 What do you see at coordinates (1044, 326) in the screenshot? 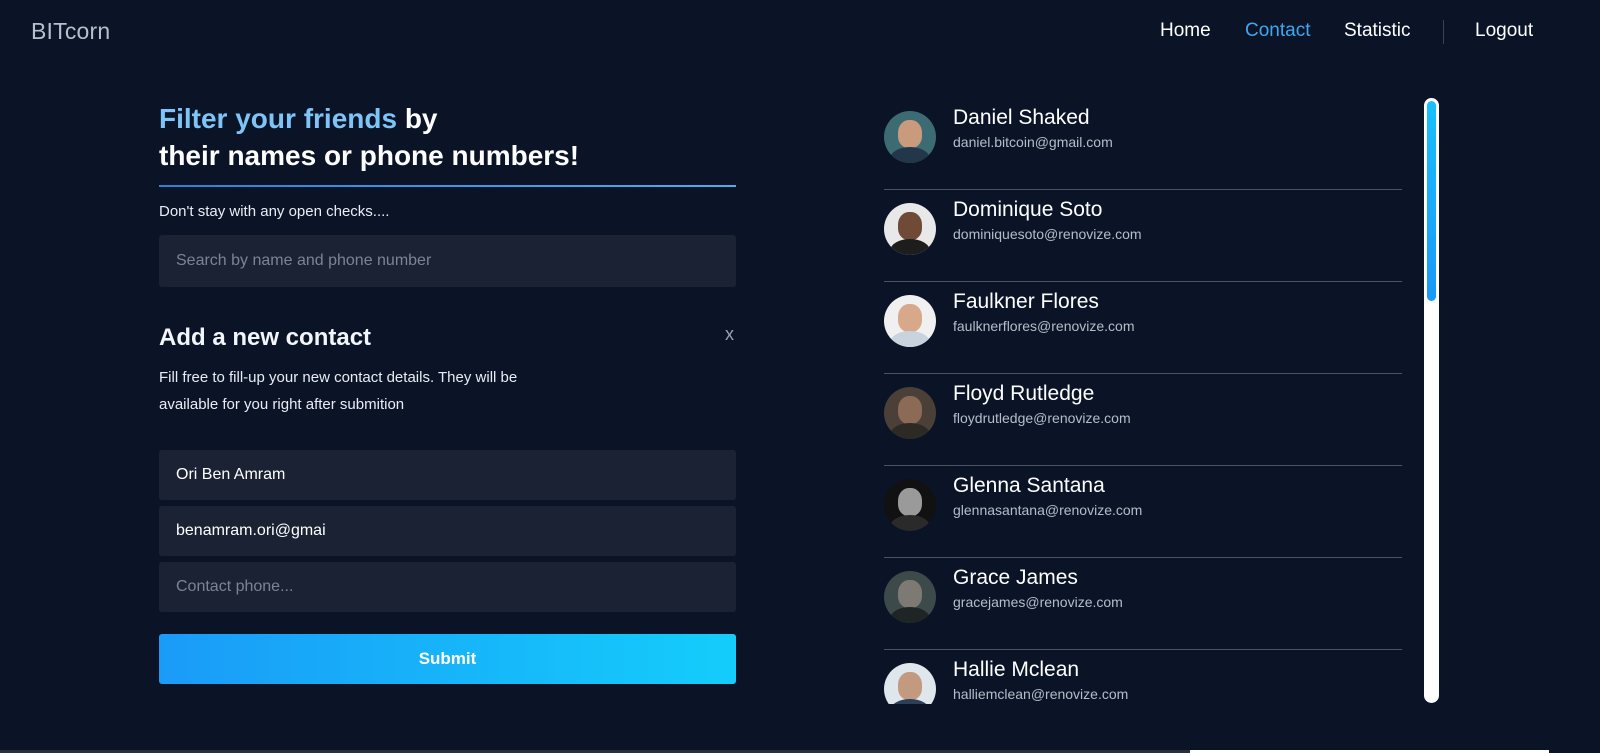
I see `contact-email: faulknerflores@renovize.com` at bounding box center [1044, 326].